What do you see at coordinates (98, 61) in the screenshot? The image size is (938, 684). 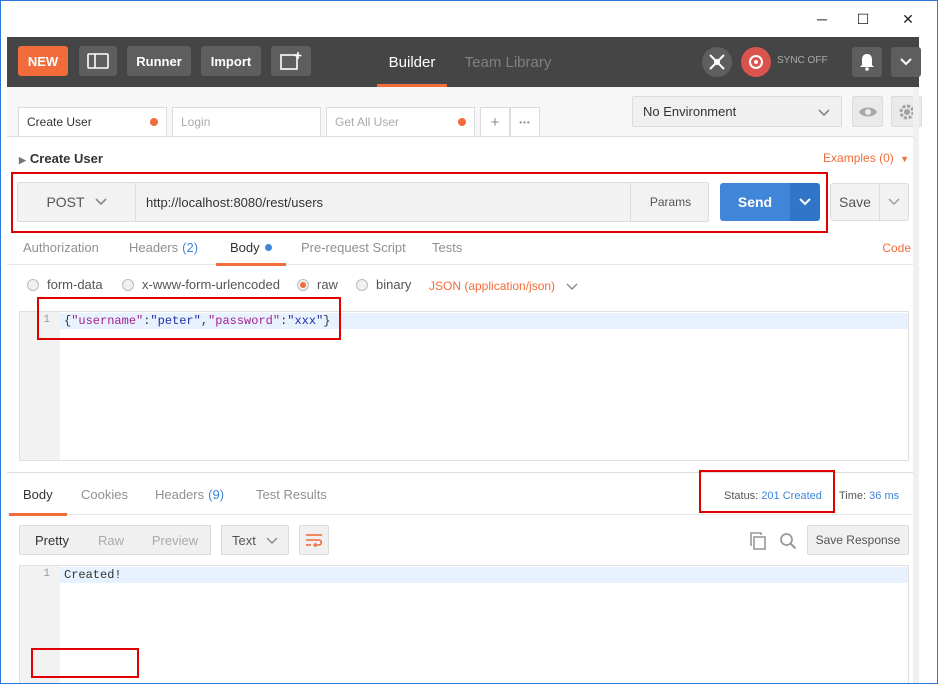 I see `toggle-sidebar-button` at bounding box center [98, 61].